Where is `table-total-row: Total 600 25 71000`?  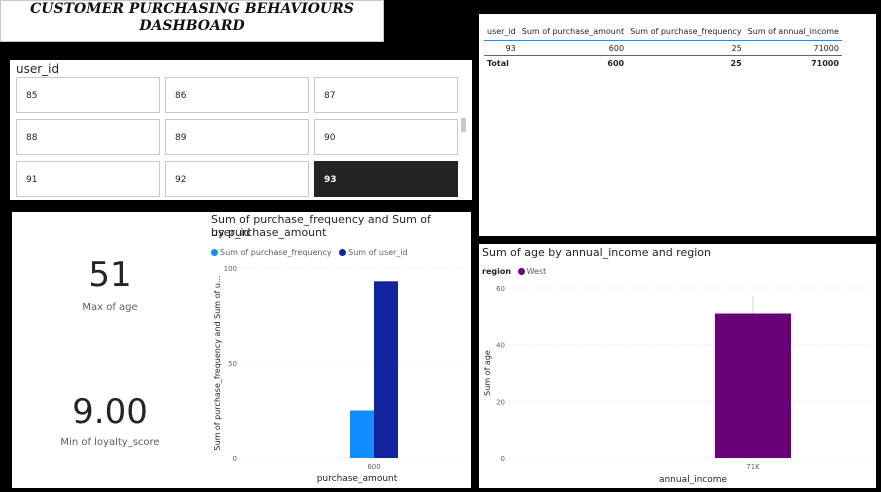 table-total-row: Total 600 25 71000 is located at coordinates (663, 62).